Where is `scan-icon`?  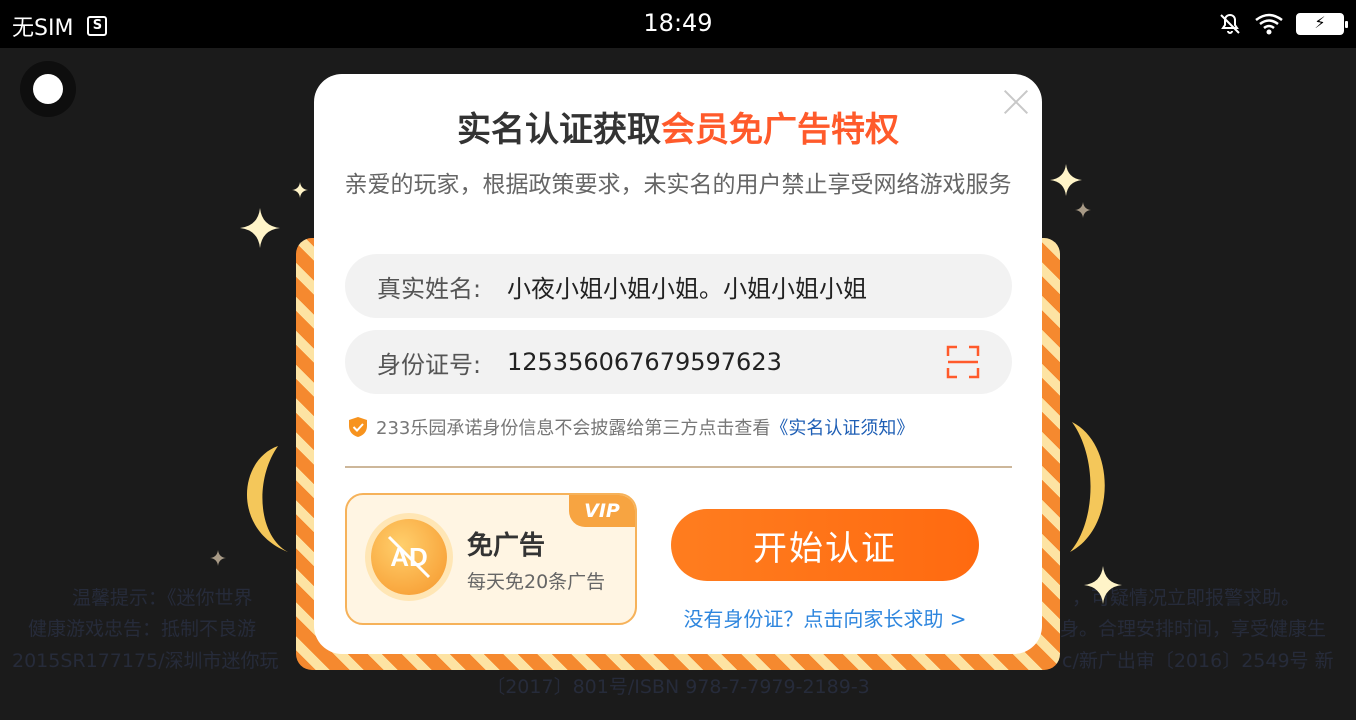
scan-icon is located at coordinates (963, 362).